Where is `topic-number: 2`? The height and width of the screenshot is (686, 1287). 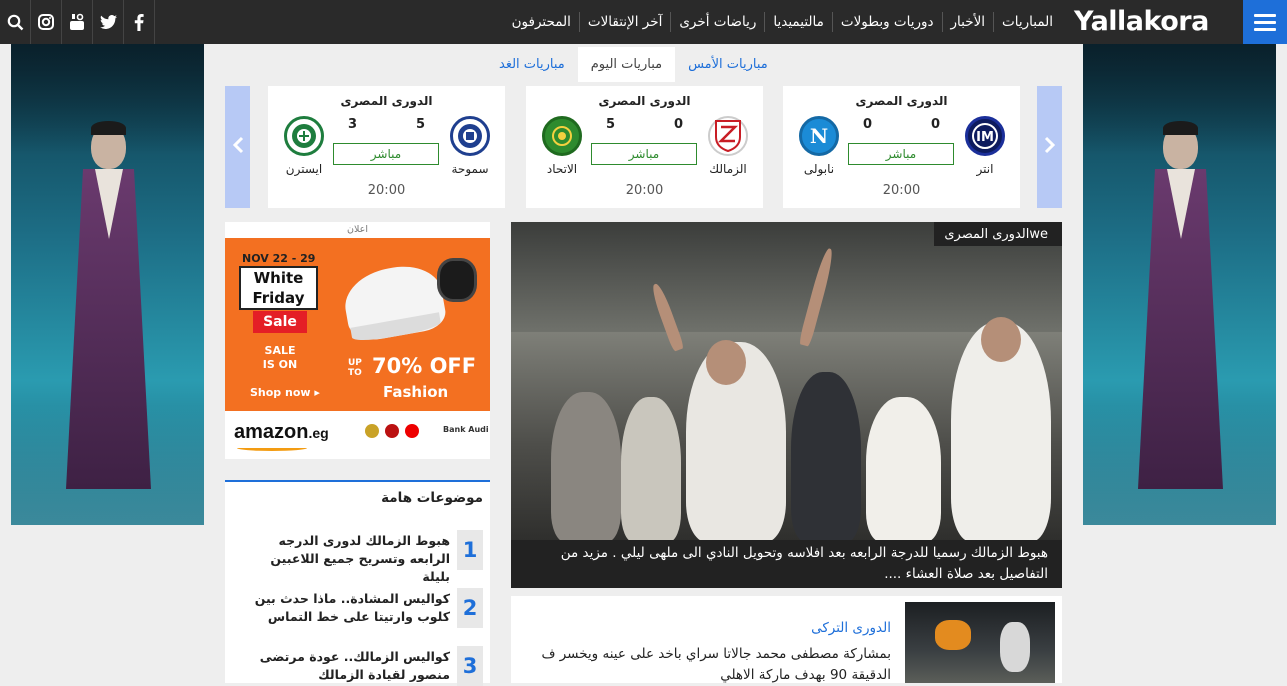
topic-number: 2 is located at coordinates (470, 608).